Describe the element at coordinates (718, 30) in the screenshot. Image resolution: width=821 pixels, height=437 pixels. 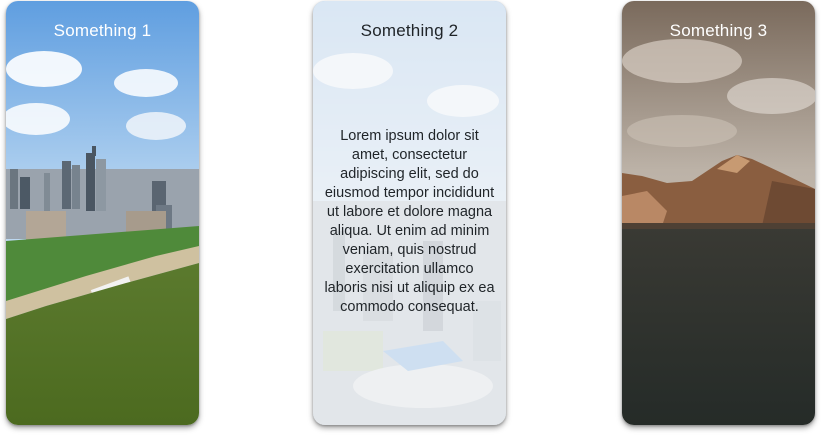
I see `card-title: Something 3` at that location.